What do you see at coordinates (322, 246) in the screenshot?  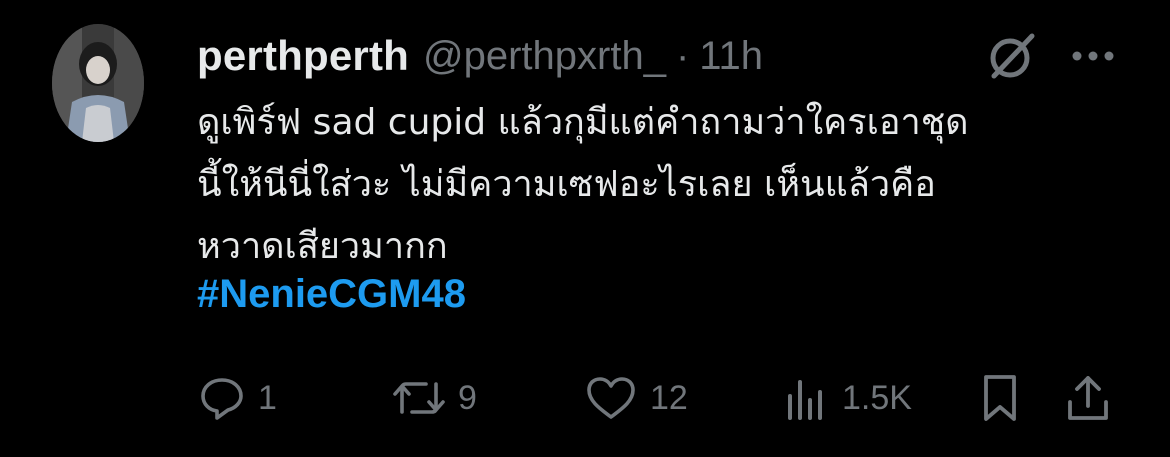 I see `tweet-text-line: หวาดเสียวมากก` at bounding box center [322, 246].